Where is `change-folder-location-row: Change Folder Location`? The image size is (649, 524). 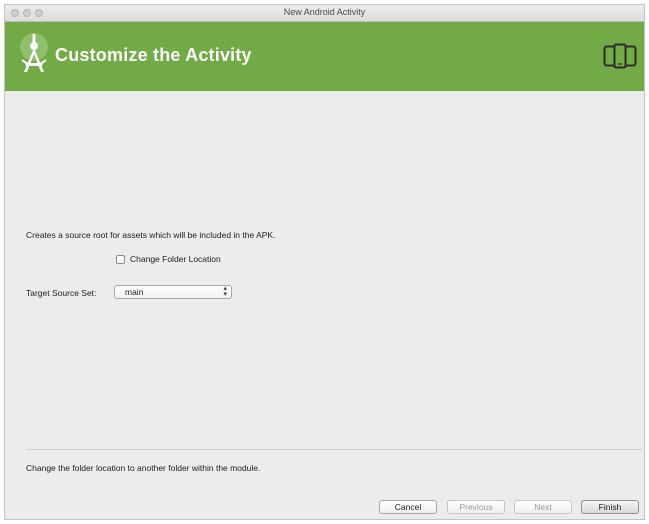 change-folder-location-row: Change Folder Location is located at coordinates (168, 259).